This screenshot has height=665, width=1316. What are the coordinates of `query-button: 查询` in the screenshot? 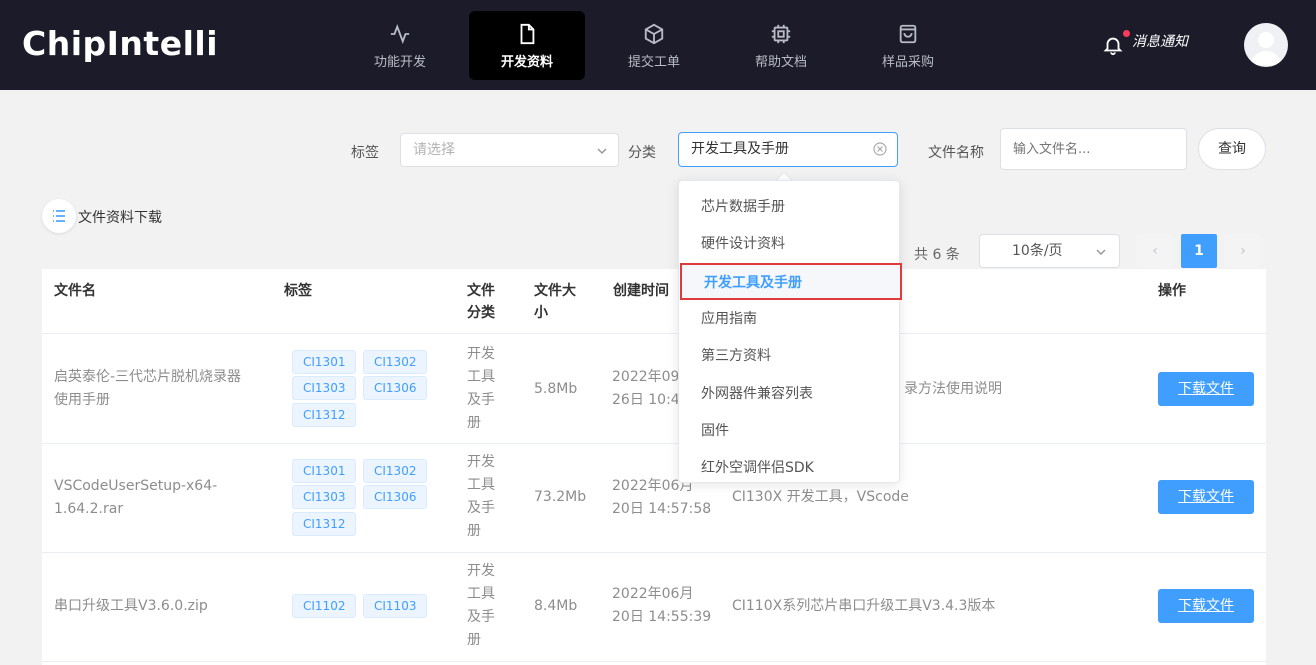 It's located at (1232, 149).